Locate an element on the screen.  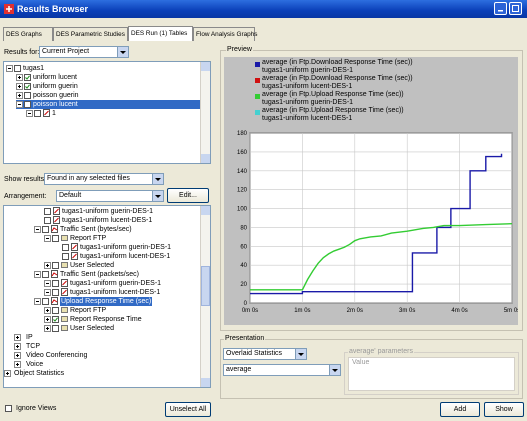
tab-des-parametric-studies: DES Parametric Studies is located at coordinates (90, 34).